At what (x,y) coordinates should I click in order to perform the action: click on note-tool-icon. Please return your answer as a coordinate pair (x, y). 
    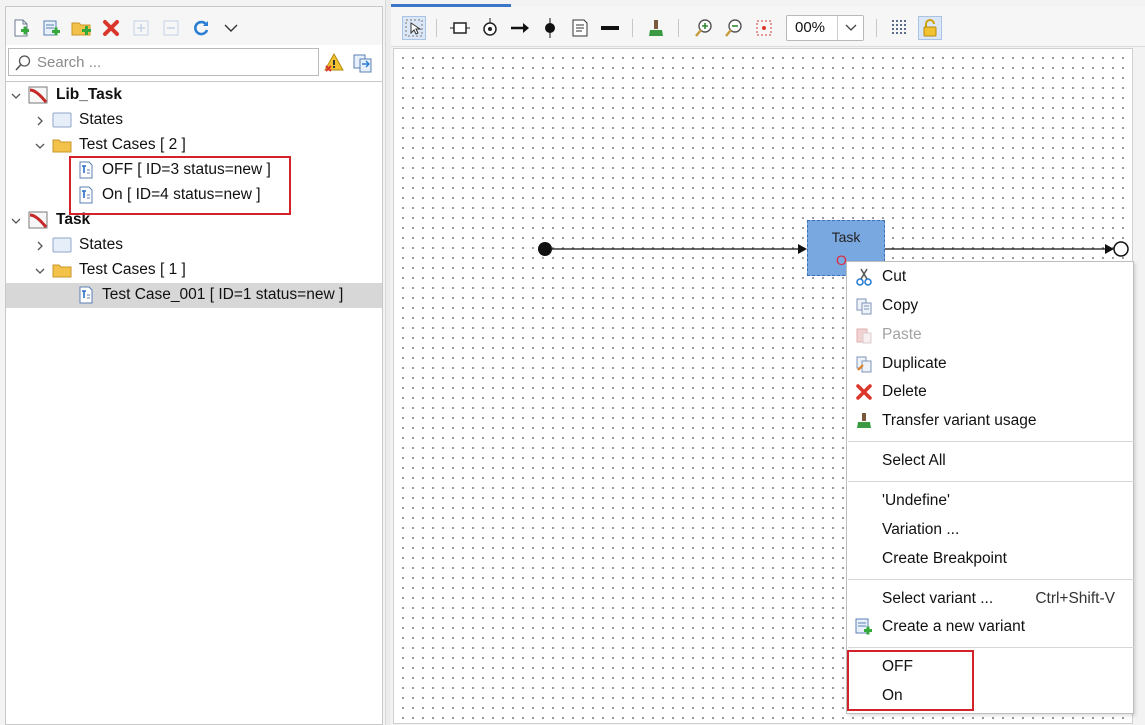
    Looking at the image, I should click on (580, 28).